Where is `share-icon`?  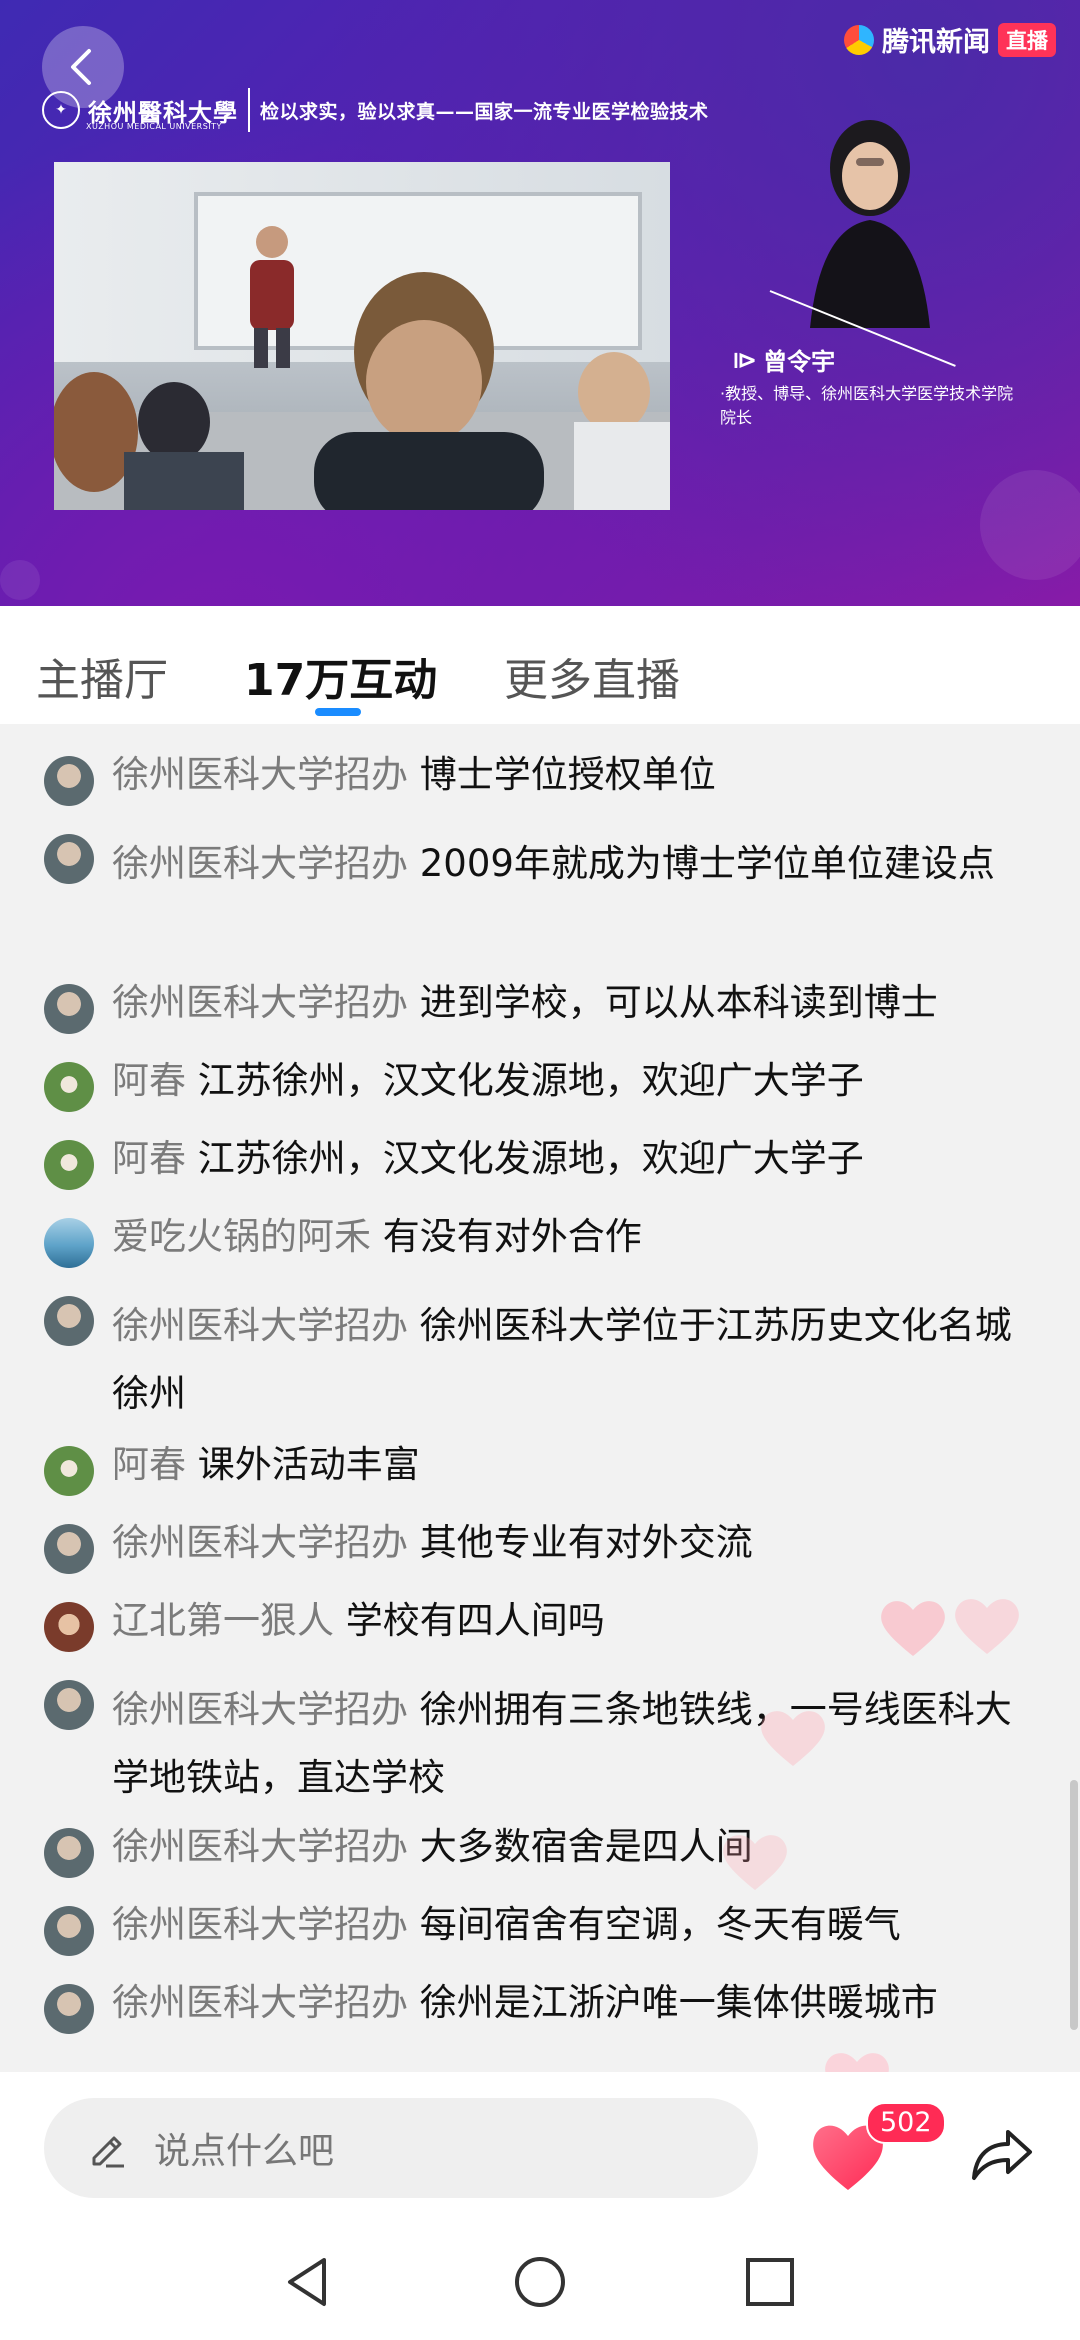
share-icon is located at coordinates (1002, 2155).